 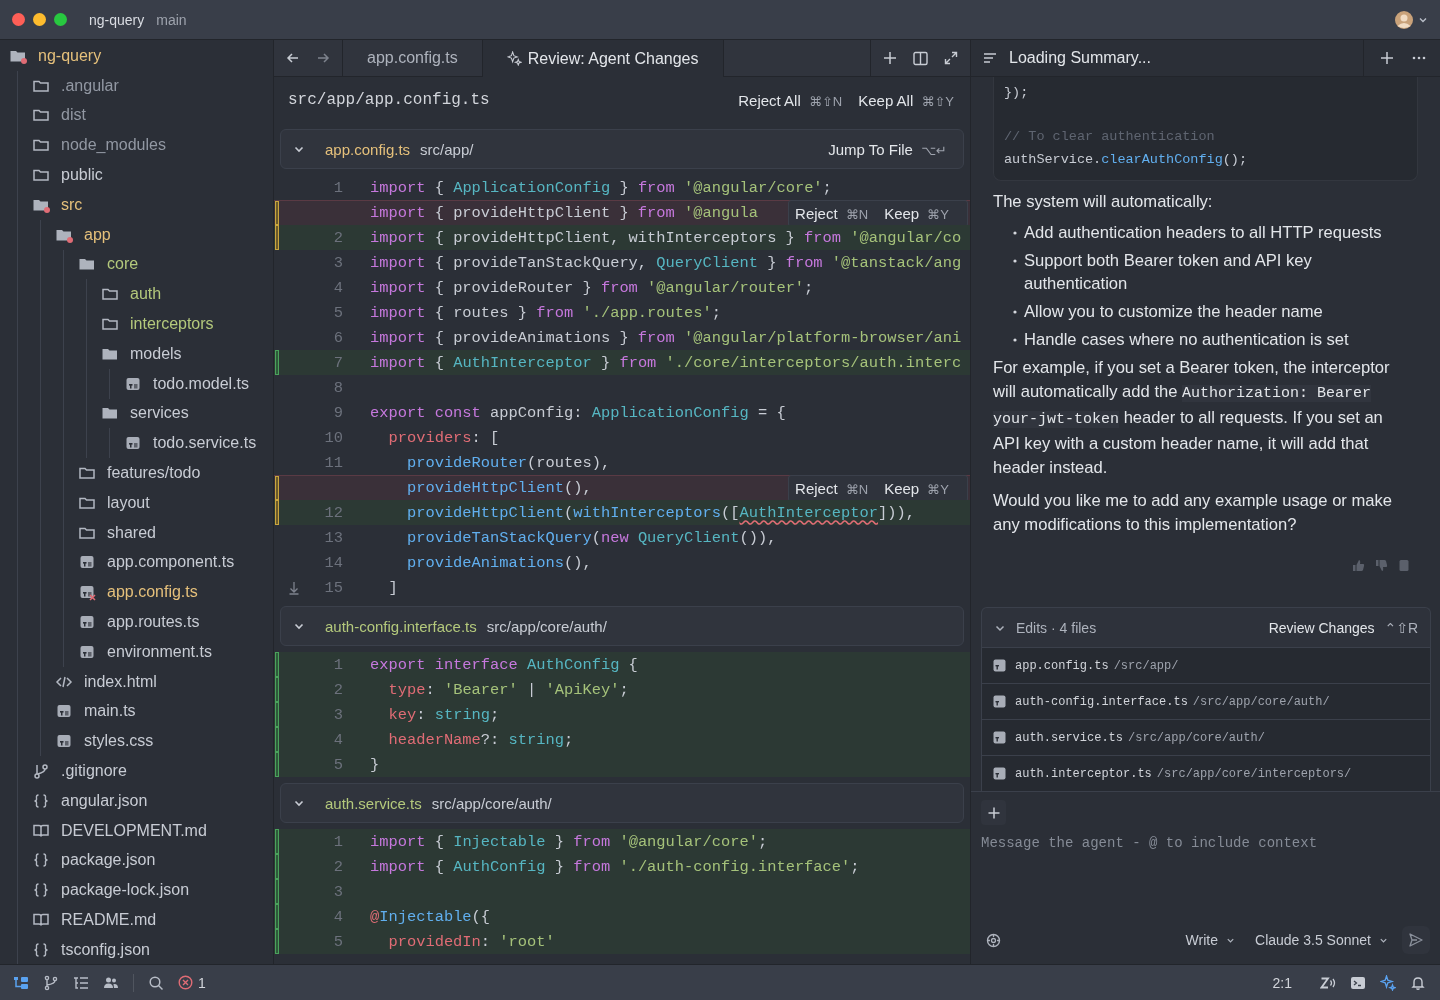 What do you see at coordinates (136, 115) in the screenshot?
I see `tree-item: dist` at bounding box center [136, 115].